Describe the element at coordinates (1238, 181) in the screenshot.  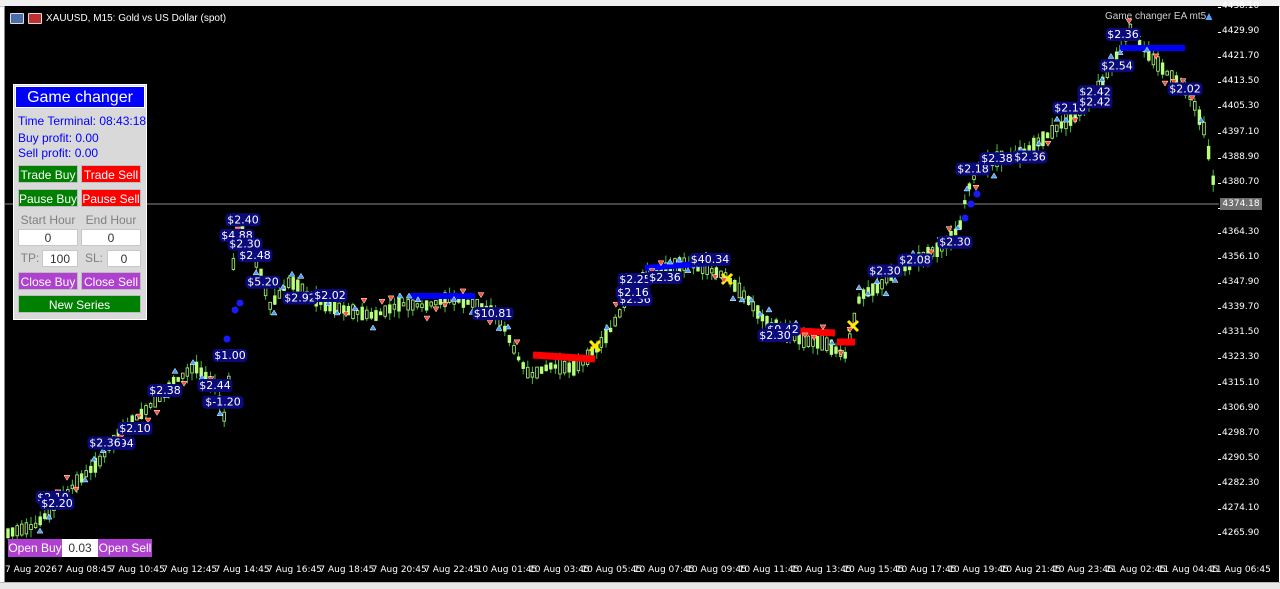
I see `price-tick: 4380.70` at that location.